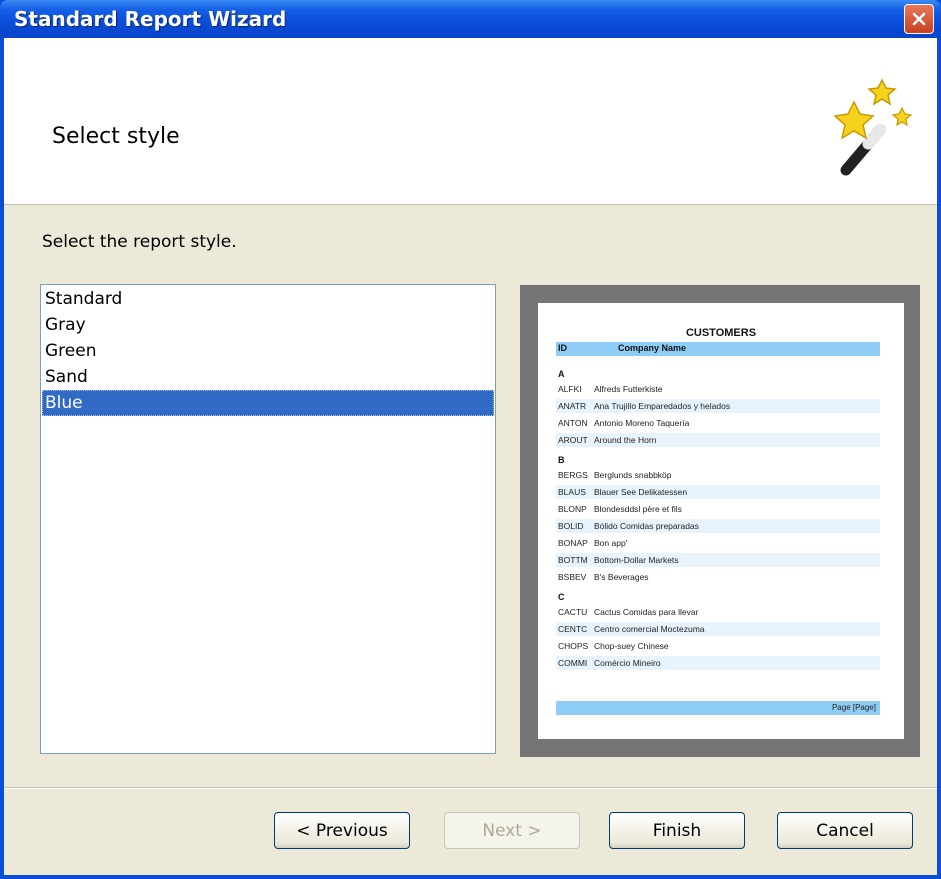  Describe the element at coordinates (646, 526) in the screenshot. I see `preview-cell-name: Bólido Comidas preparadas` at that location.